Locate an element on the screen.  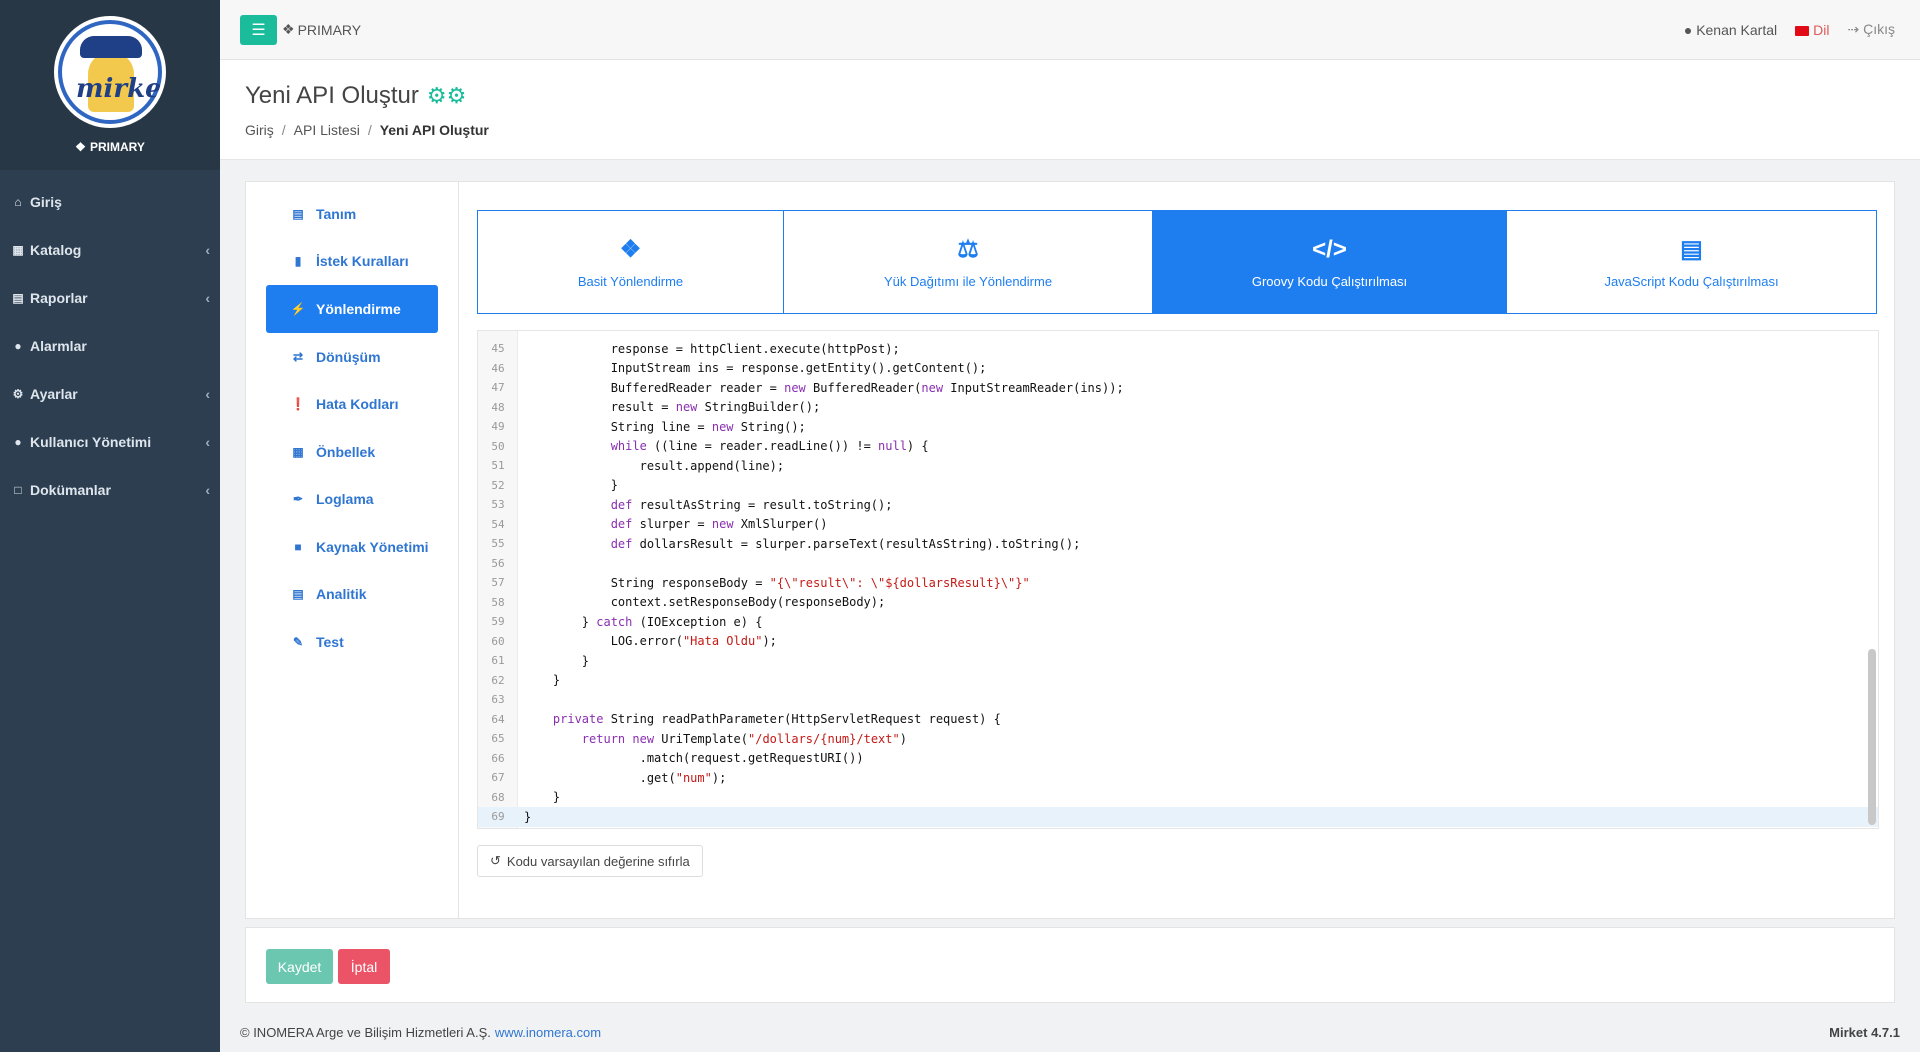
code-line: 51 result.append(line); is located at coordinates (1178, 466).